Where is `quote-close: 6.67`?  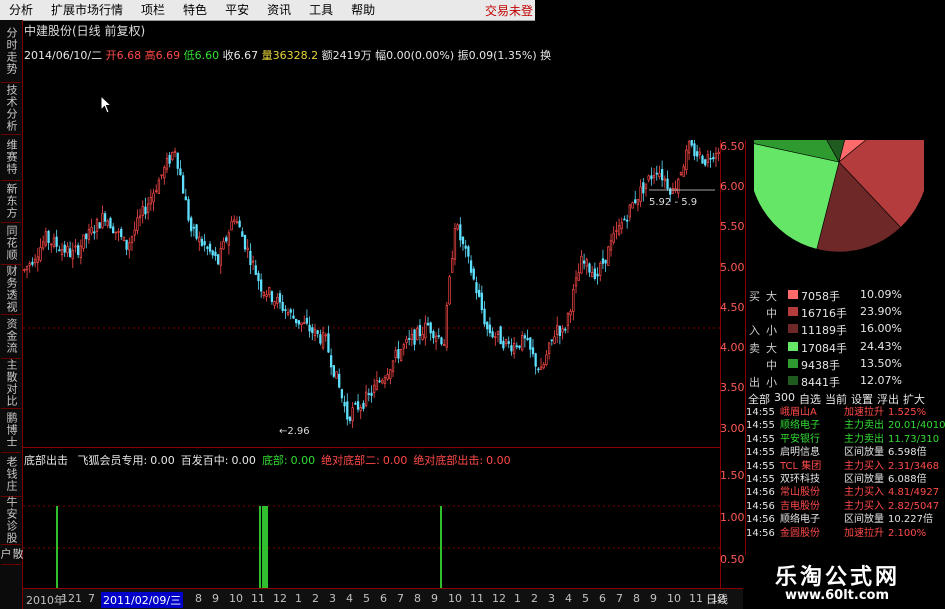 quote-close: 6.67 is located at coordinates (246, 55).